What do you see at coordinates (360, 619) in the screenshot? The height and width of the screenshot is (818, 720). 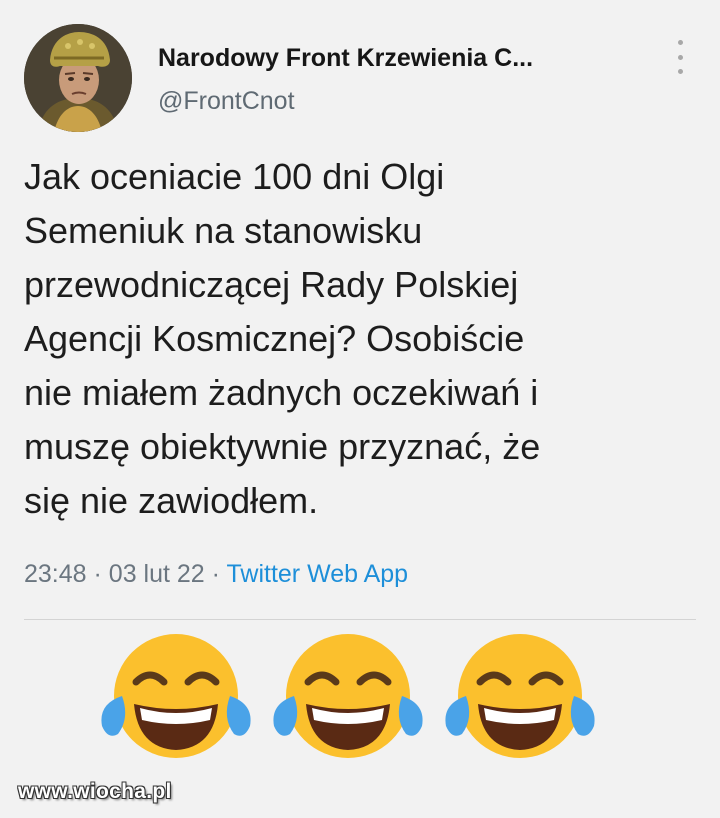 I see `divider` at bounding box center [360, 619].